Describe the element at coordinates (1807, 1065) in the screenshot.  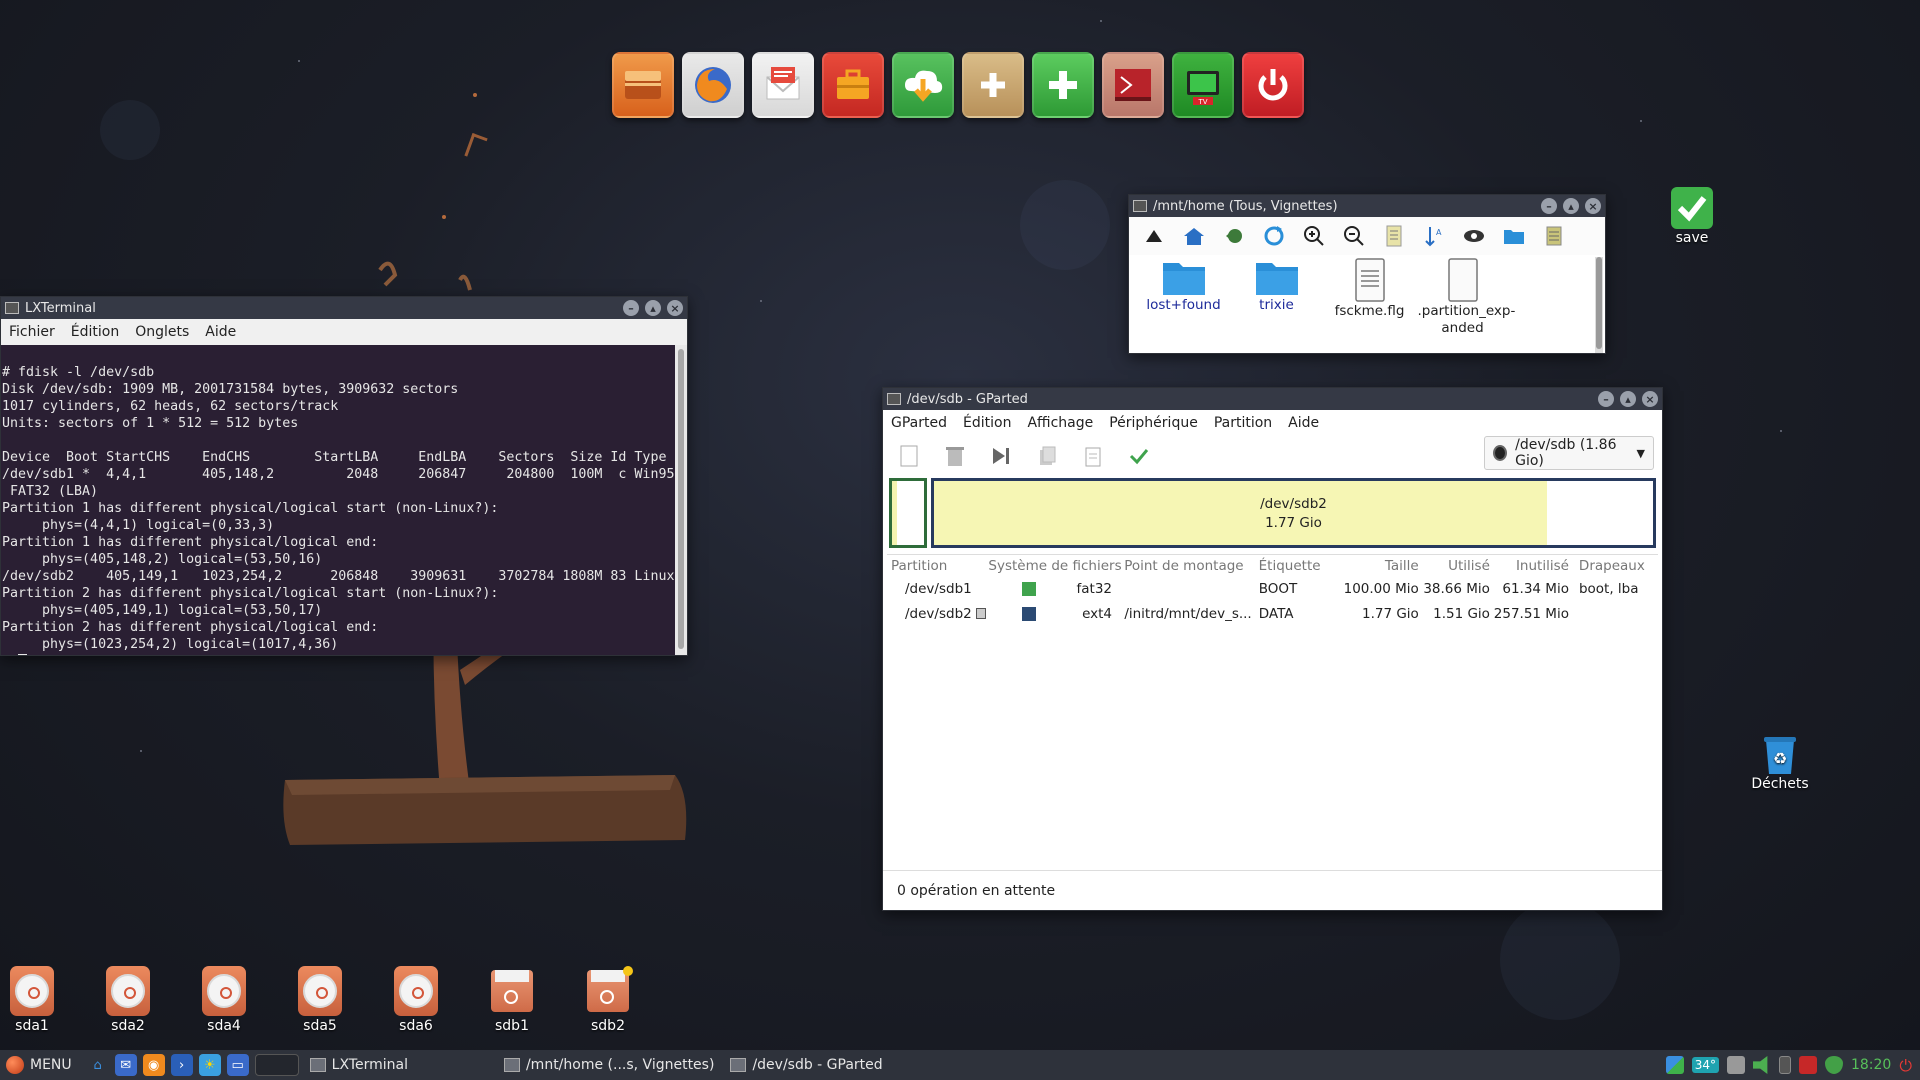
I see `printer-icon` at that location.